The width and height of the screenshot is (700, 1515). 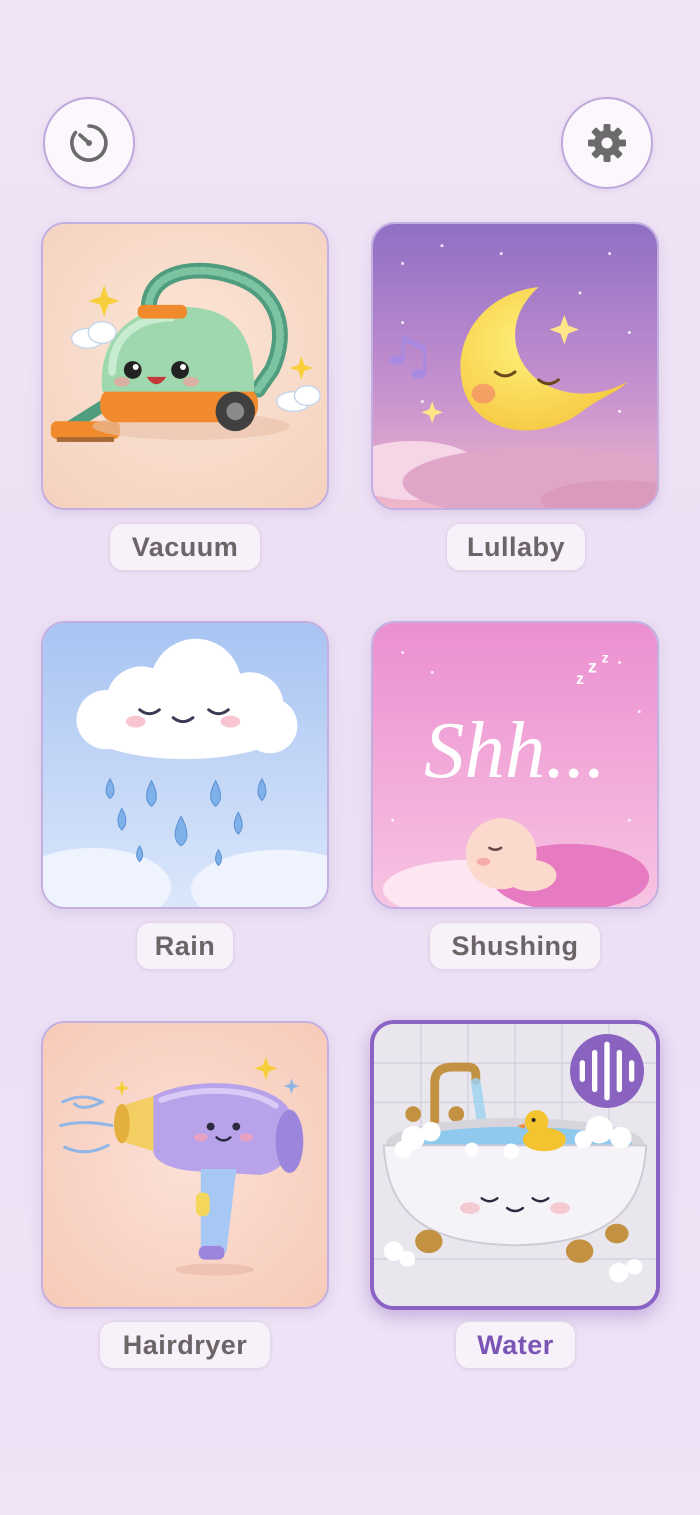 I want to click on settings-button, so click(x=607, y=143).